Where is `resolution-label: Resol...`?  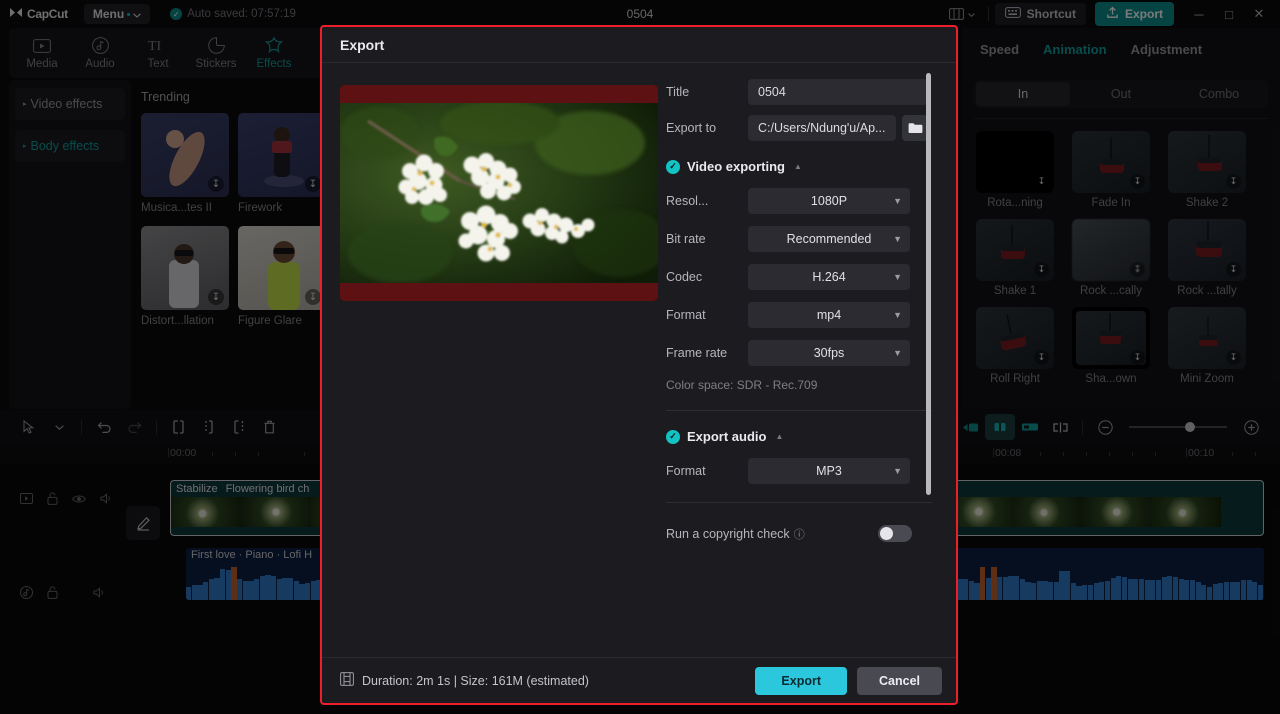 resolution-label: Resol... is located at coordinates (687, 201).